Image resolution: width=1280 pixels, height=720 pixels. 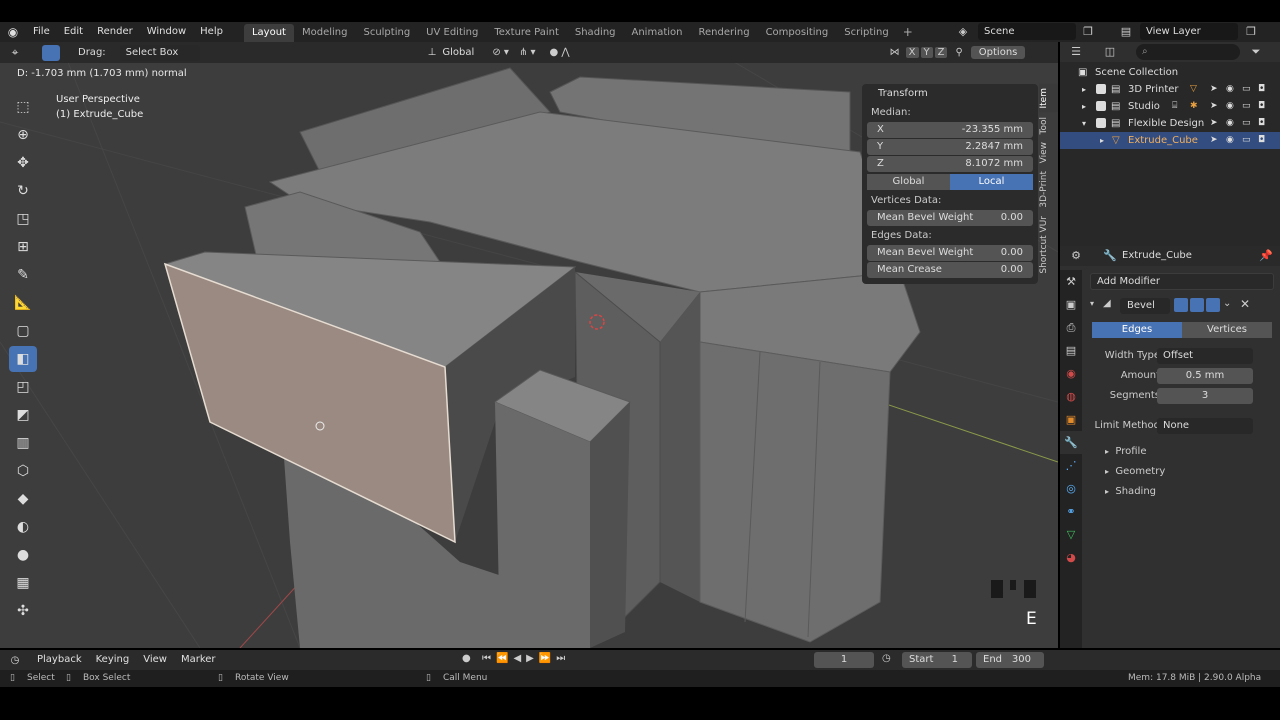 I want to click on tab-animation: Animation, so click(x=657, y=33).